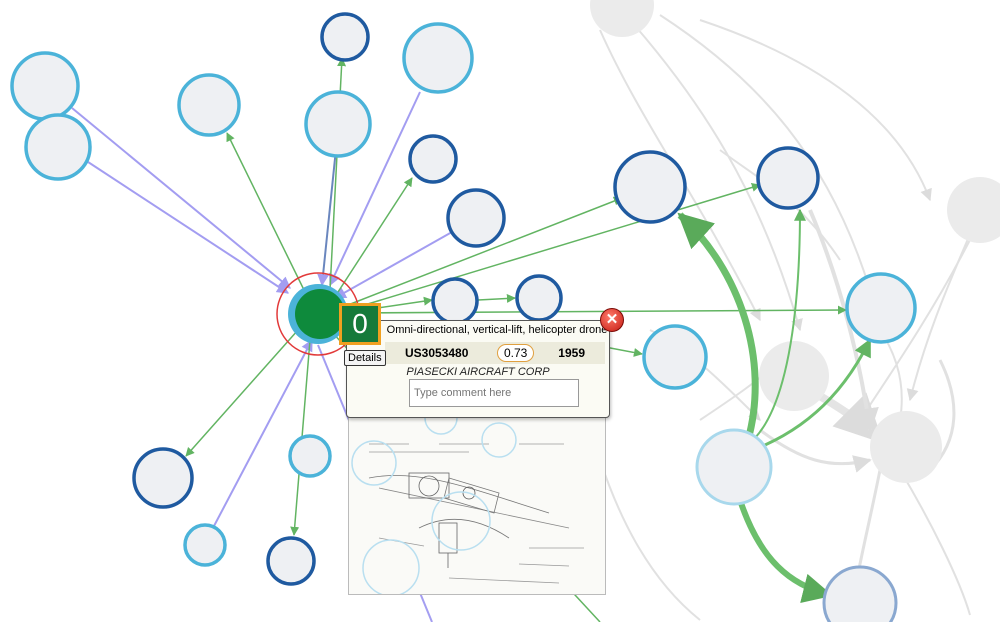 This screenshot has height=622, width=1000. What do you see at coordinates (571, 353) in the screenshot?
I see `patent-year: 1959` at bounding box center [571, 353].